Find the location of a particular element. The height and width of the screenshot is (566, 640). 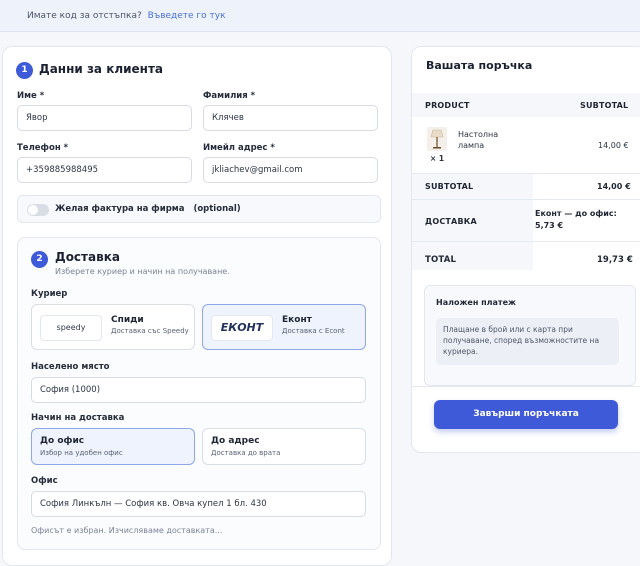

phone-label: Телефон * is located at coordinates (43, 148).